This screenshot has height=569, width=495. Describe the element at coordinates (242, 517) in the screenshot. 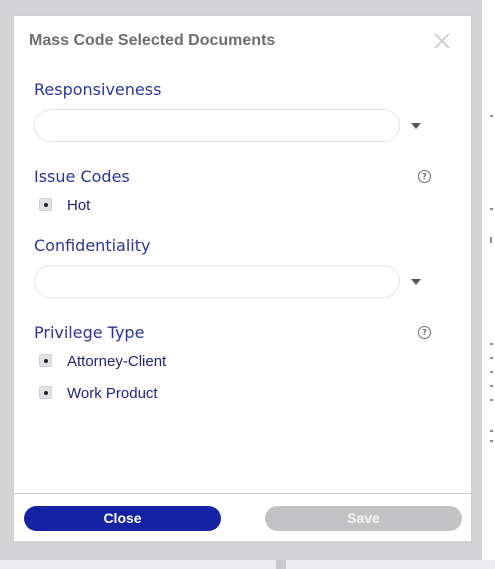

I see `dialog-footer: Close Save` at that location.